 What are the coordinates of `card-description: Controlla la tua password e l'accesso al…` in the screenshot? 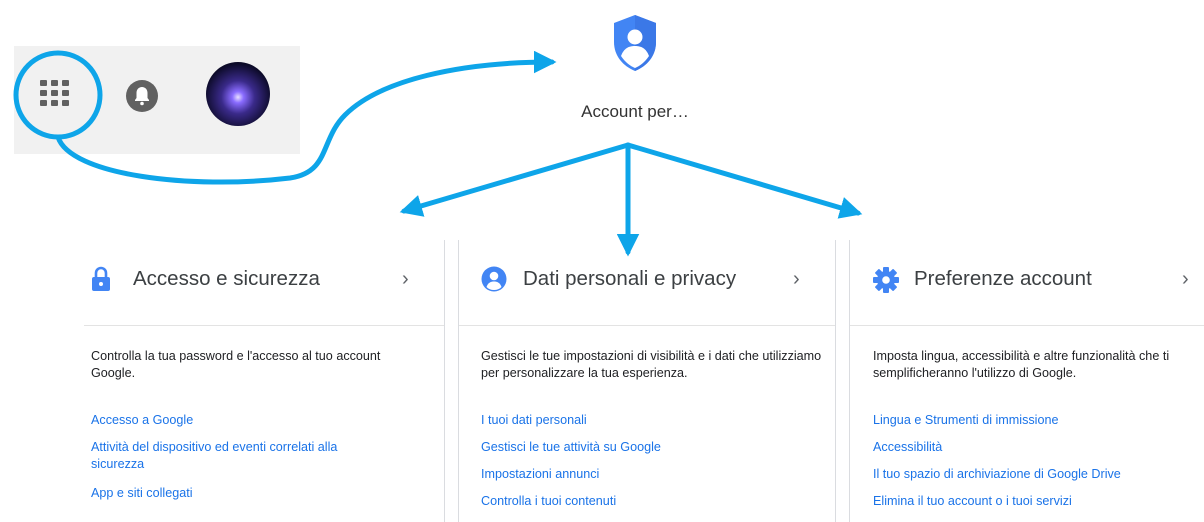 It's located at (236, 364).